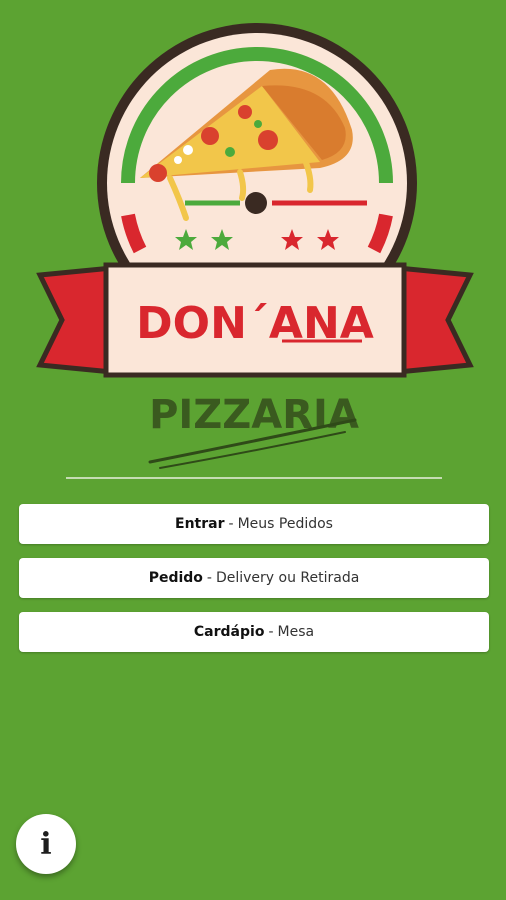 This screenshot has width=506, height=900. Describe the element at coordinates (175, 578) in the screenshot. I see `button-label-bold: Pedido` at that location.